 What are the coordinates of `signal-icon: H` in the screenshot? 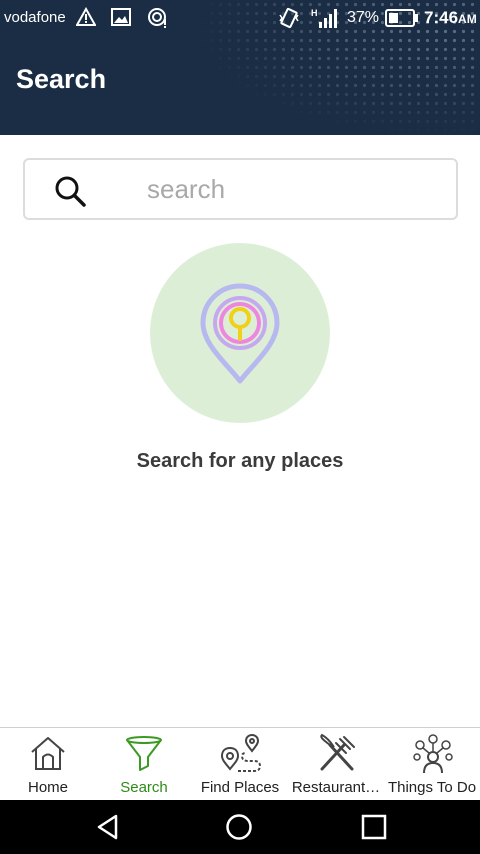 It's located at (324, 18).